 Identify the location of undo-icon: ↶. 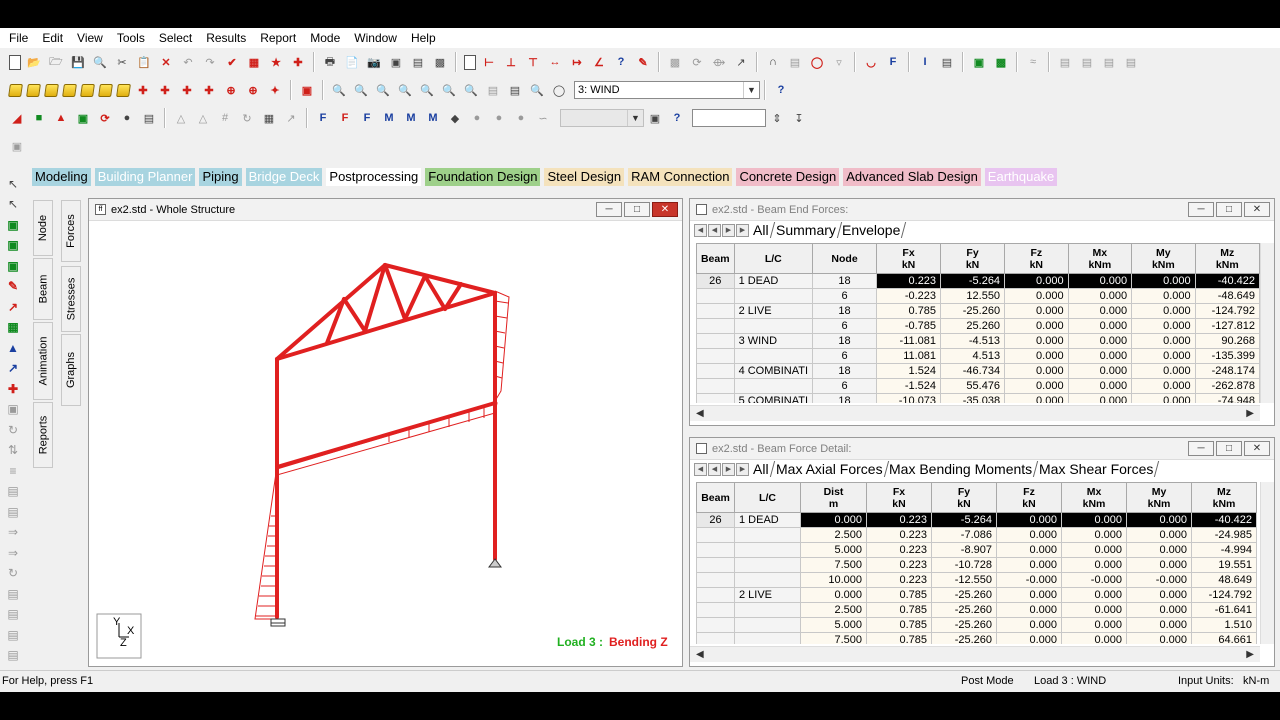
(188, 62).